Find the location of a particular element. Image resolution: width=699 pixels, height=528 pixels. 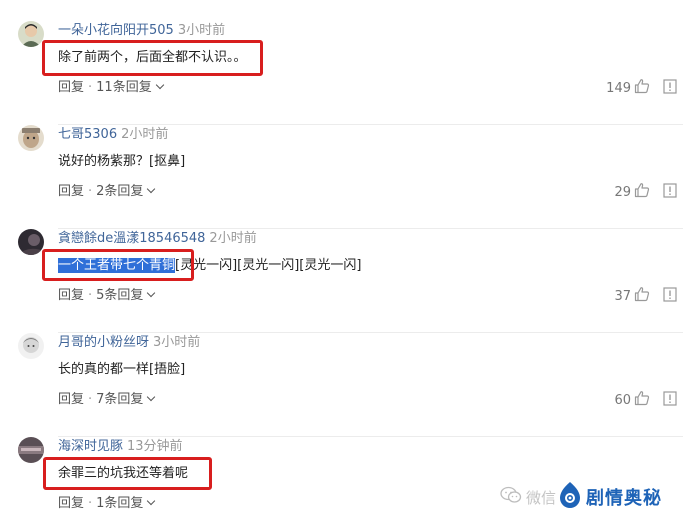

like-count: 29 is located at coordinates (622, 192).